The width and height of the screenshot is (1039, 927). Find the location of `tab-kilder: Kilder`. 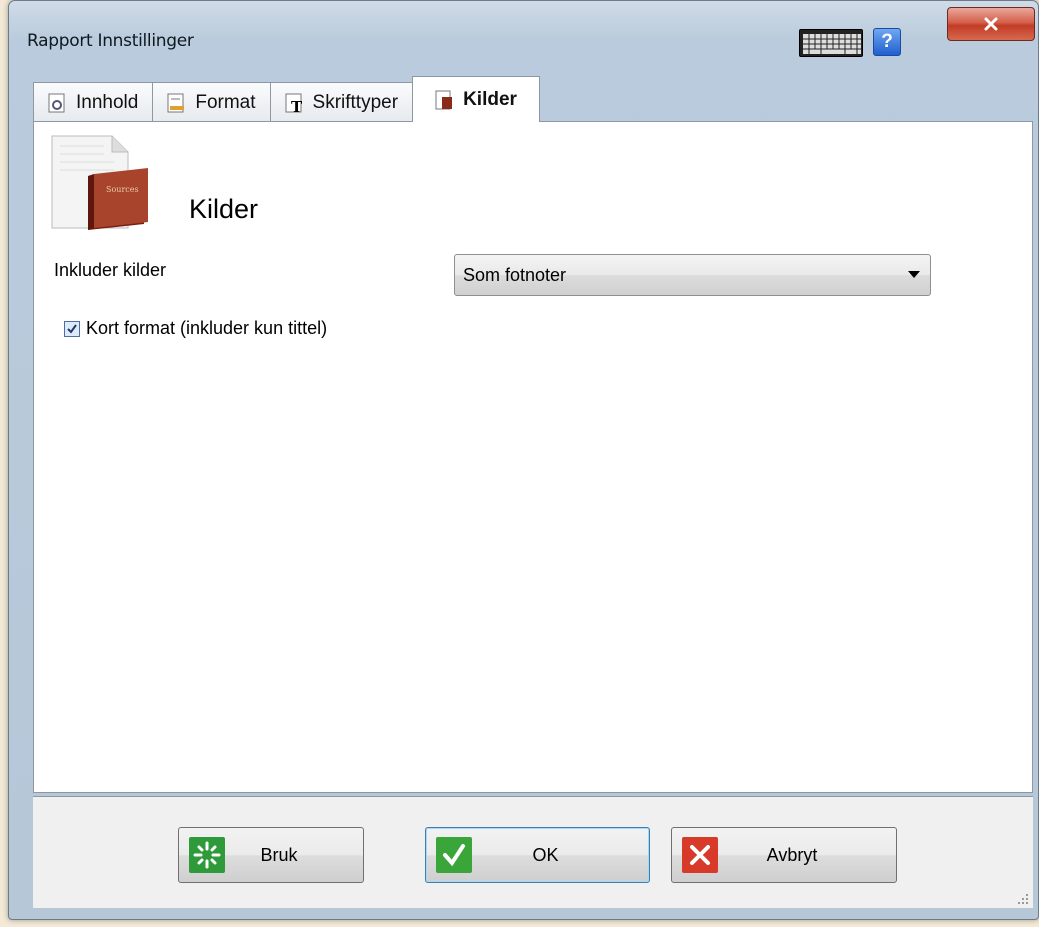

tab-kilder: Kilder is located at coordinates (476, 99).